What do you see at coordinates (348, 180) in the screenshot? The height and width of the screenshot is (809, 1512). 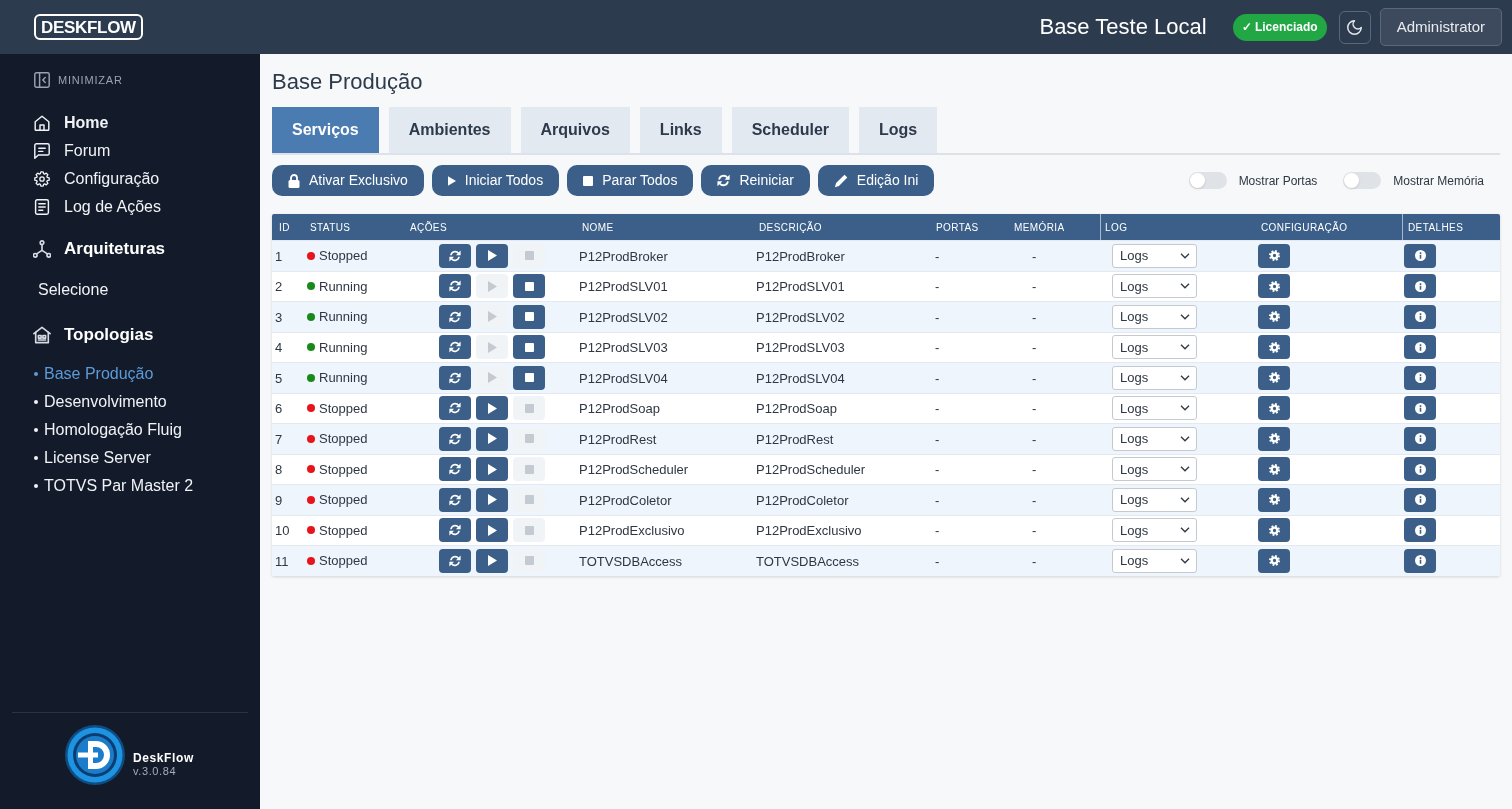 I see `toolbar-button: Ativar Exclusivo` at bounding box center [348, 180].